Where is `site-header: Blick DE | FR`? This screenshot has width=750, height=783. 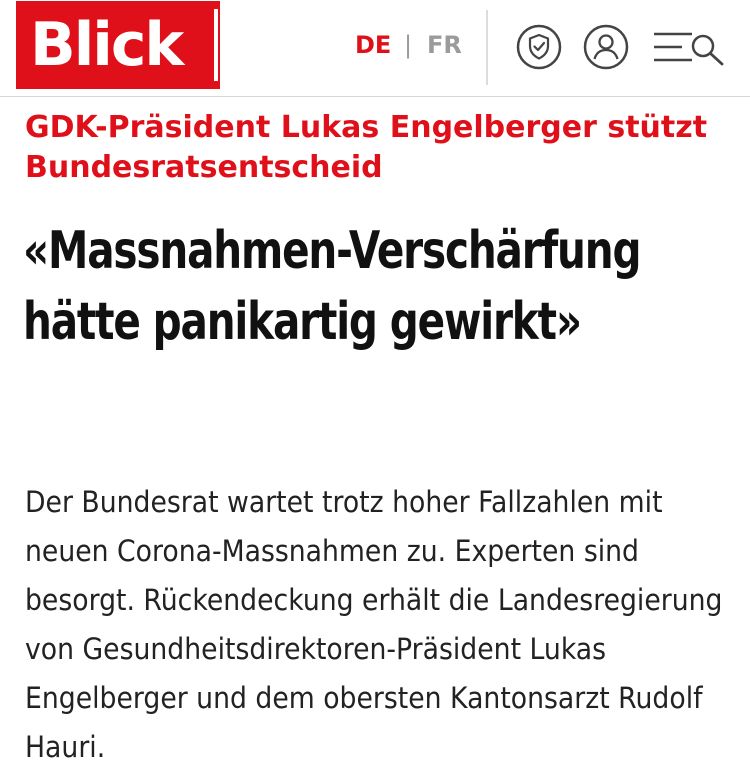 site-header: Blick DE | FR is located at coordinates (375, 48).